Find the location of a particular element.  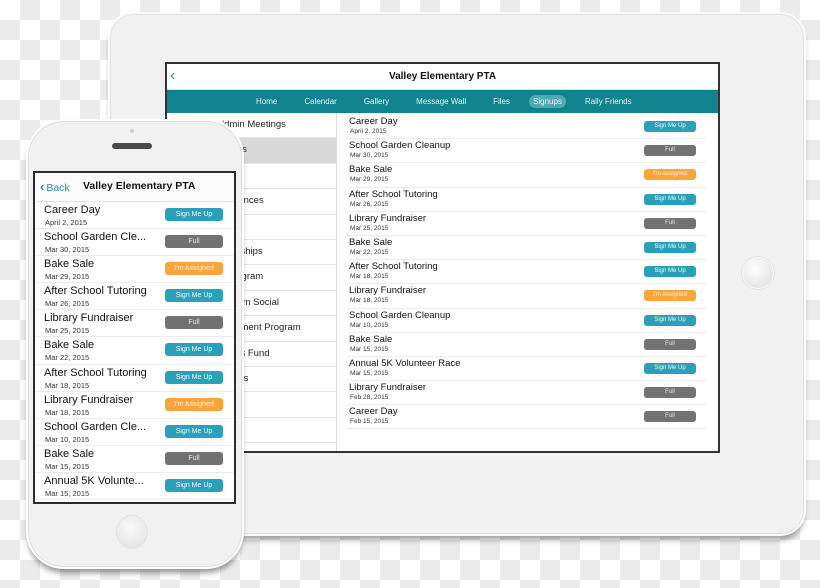

signup-title: Annual 5K Volunteer Race is located at coordinates (405, 363).